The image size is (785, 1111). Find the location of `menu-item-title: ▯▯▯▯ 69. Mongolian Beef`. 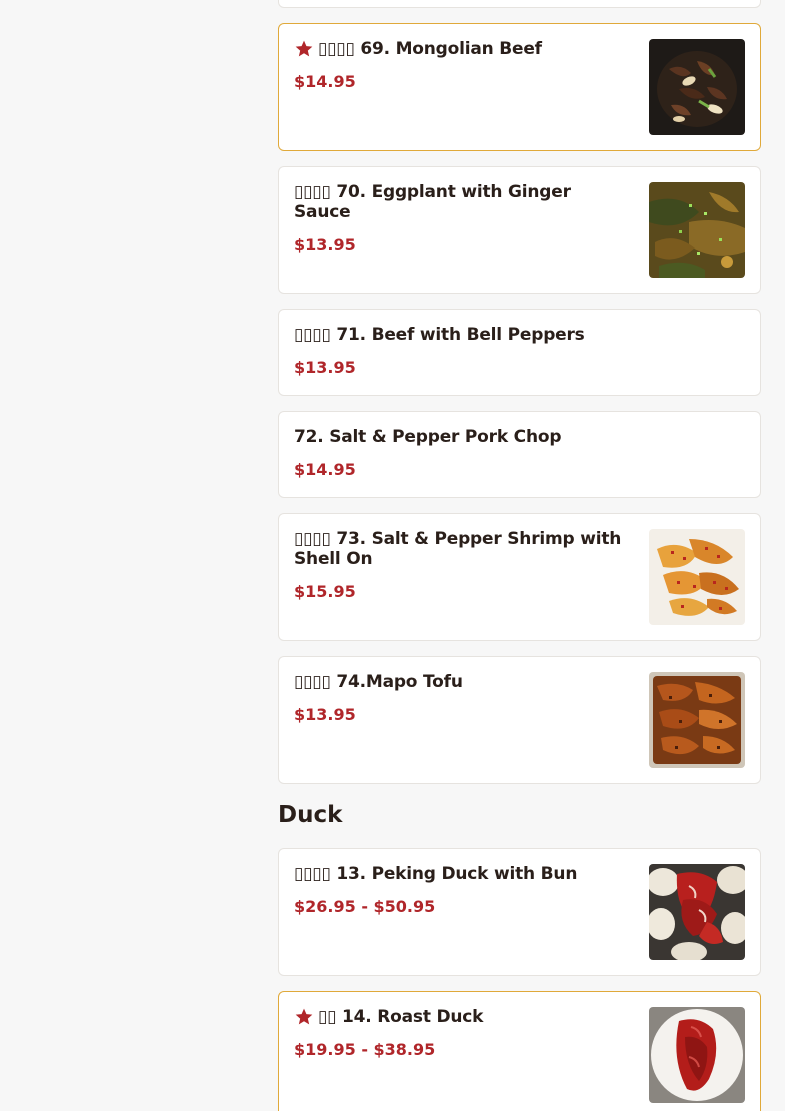

menu-item-title: ▯▯▯▯ 69. Mongolian Beef is located at coordinates (459, 49).